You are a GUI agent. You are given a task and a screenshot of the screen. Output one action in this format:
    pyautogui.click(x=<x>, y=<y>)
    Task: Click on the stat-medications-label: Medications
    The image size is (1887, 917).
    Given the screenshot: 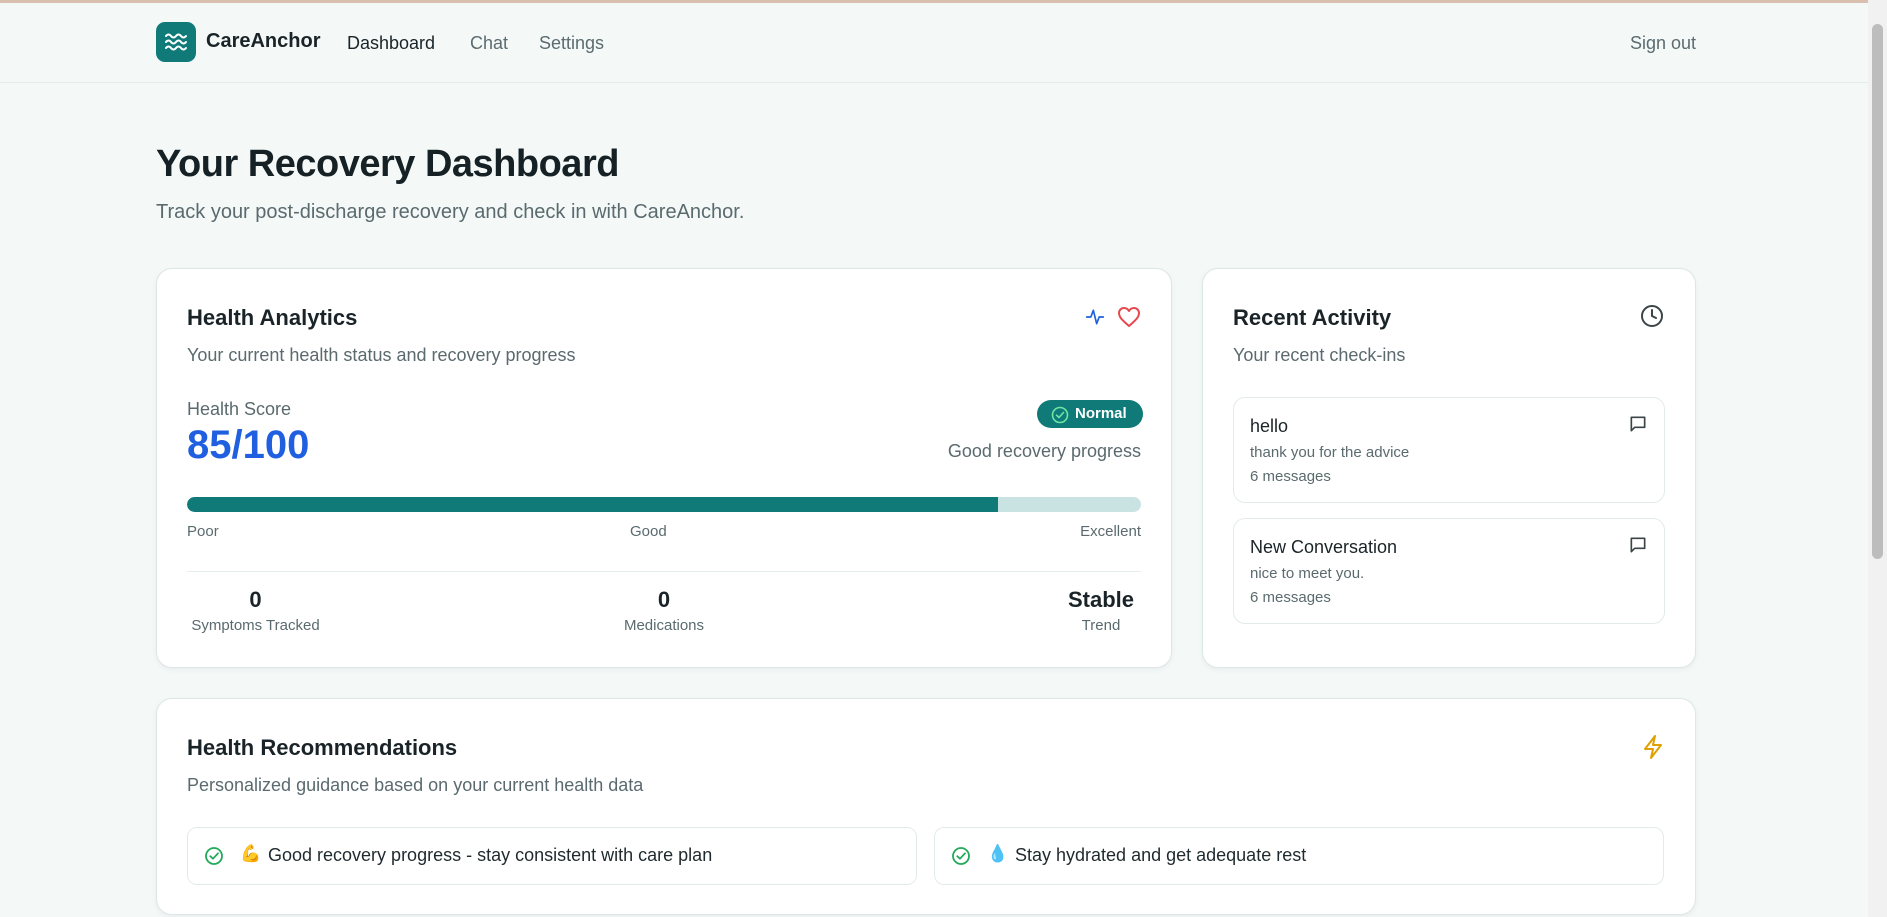 What is the action you would take?
    pyautogui.click(x=664, y=625)
    